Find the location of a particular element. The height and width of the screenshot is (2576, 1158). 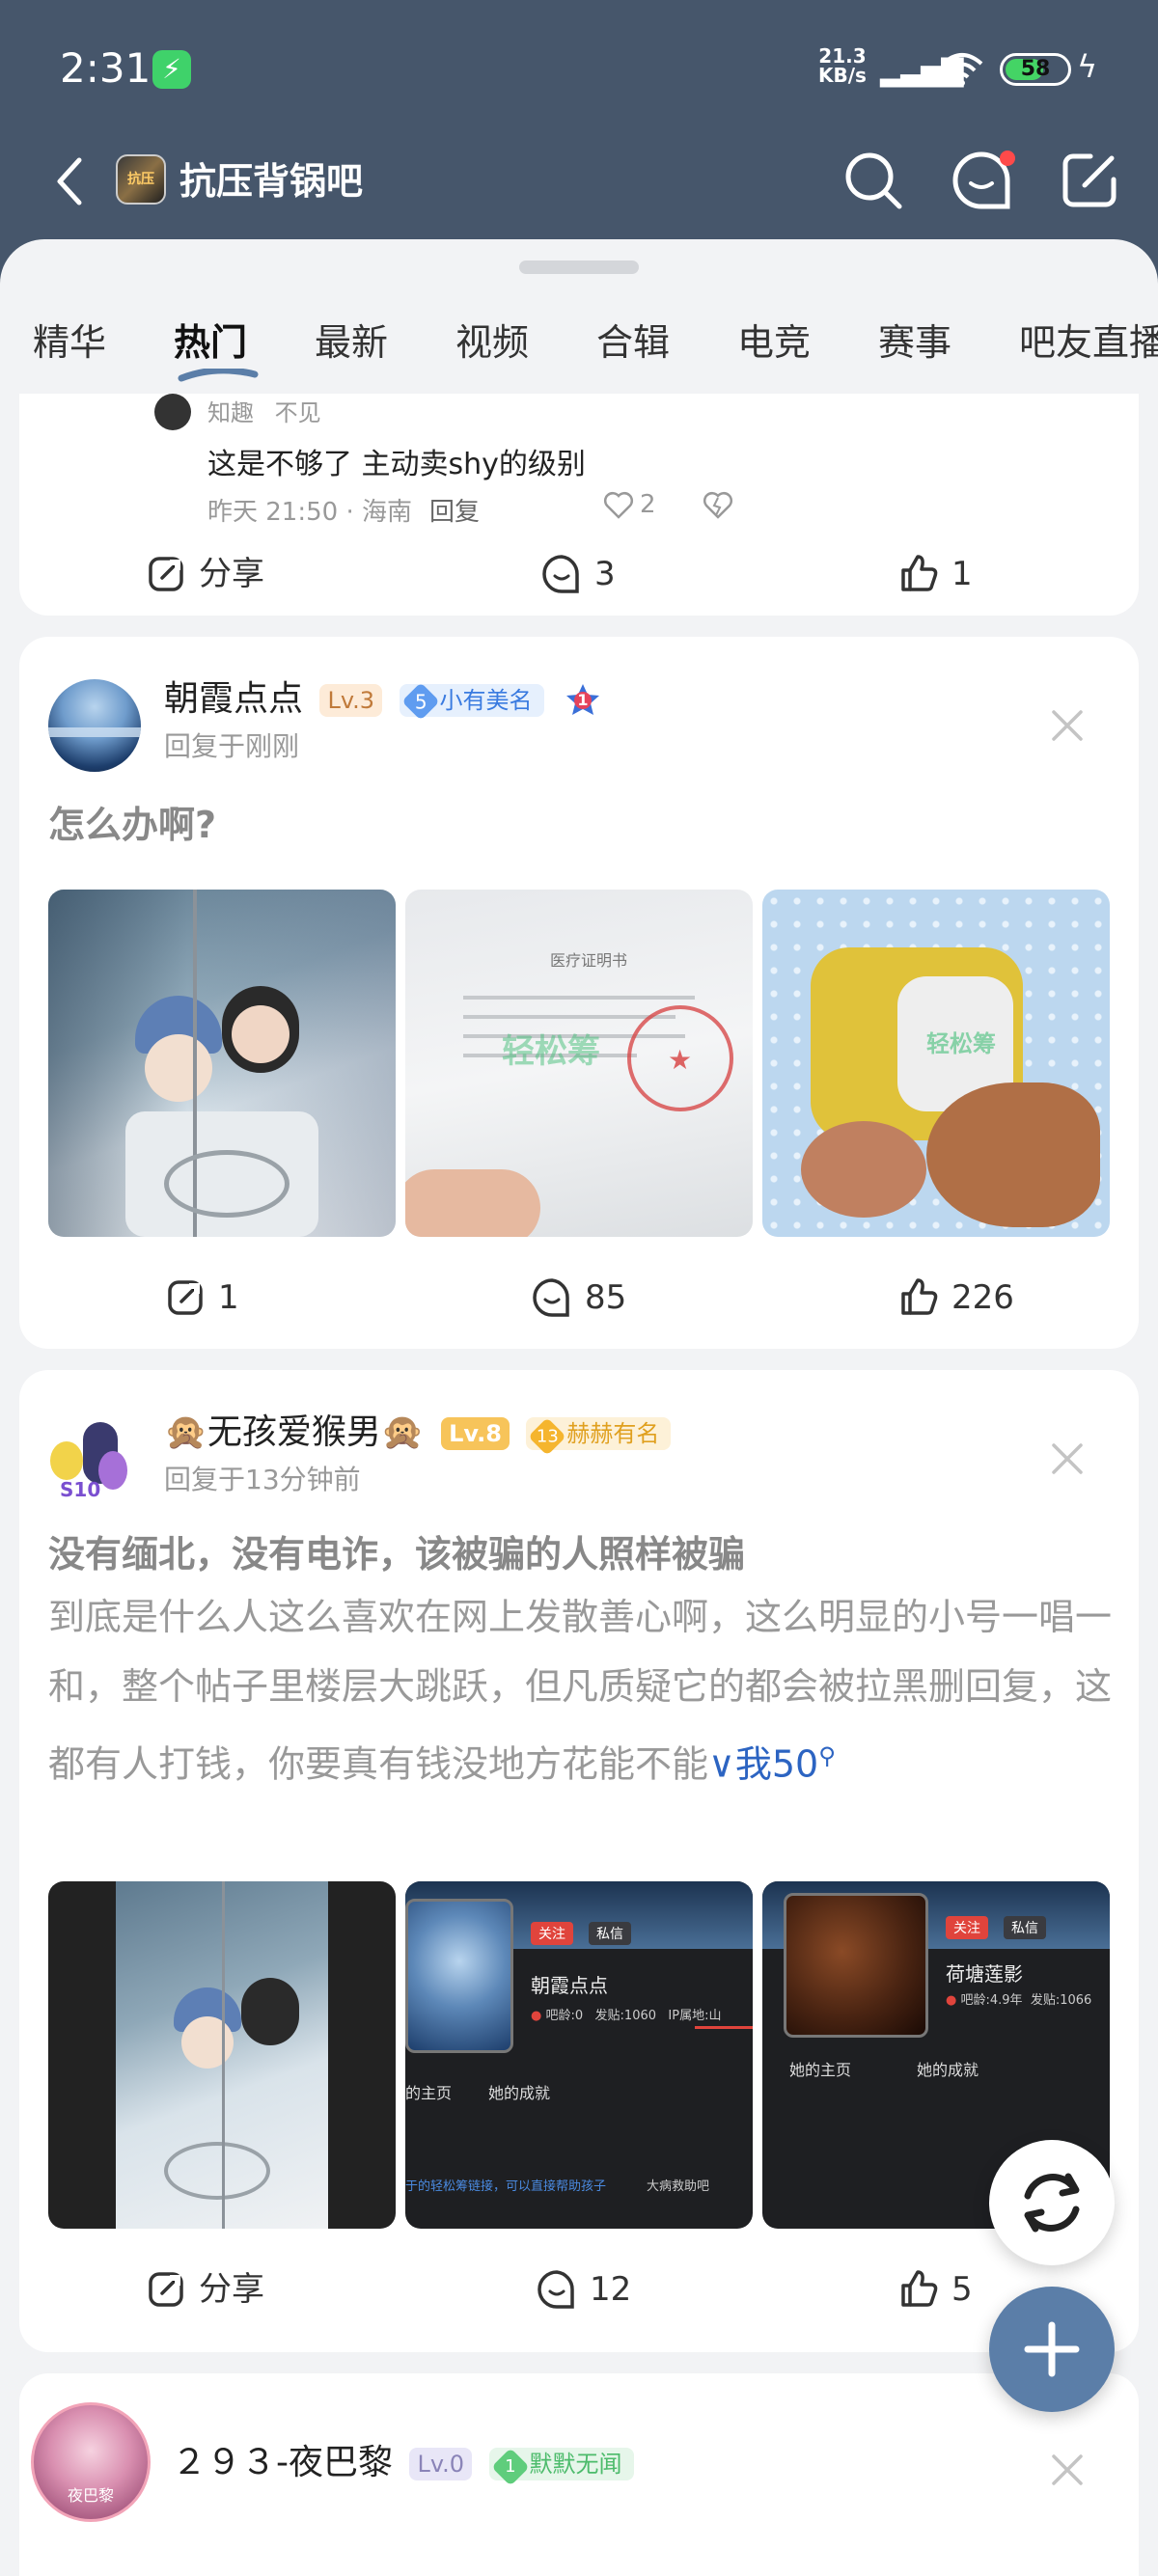

tab-zuixin: 最新 is located at coordinates (351, 343).